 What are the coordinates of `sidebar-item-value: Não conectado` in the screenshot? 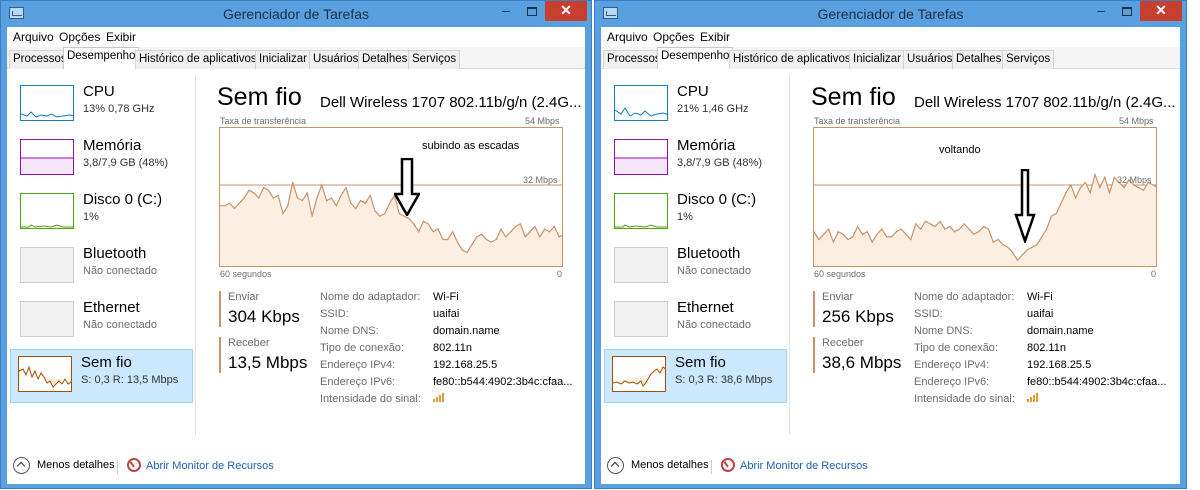 It's located at (714, 271).